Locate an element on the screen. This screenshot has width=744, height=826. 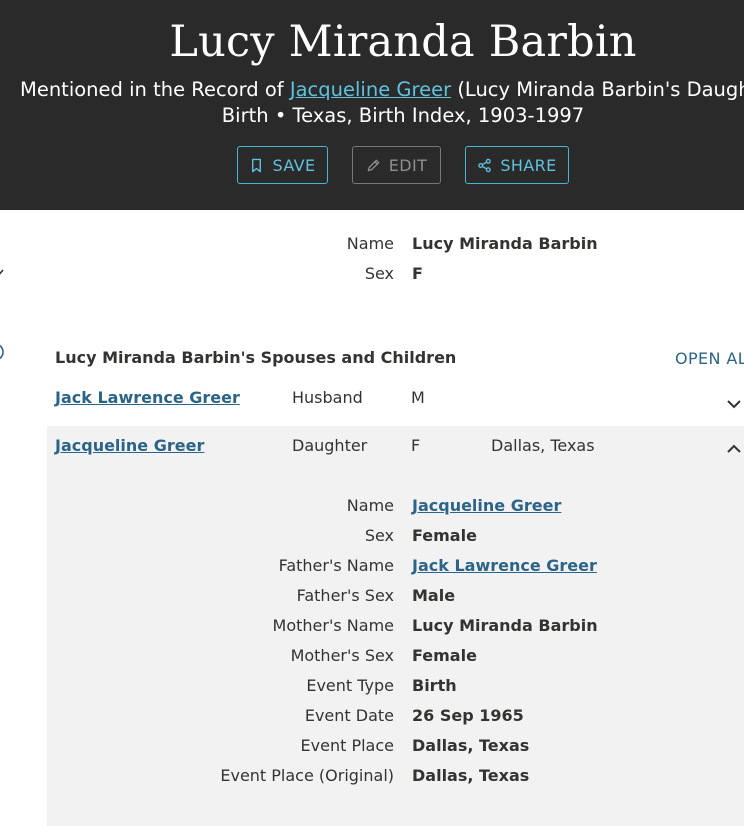
mentioned-record-link: Jacqueline Greer is located at coordinates (370, 89).